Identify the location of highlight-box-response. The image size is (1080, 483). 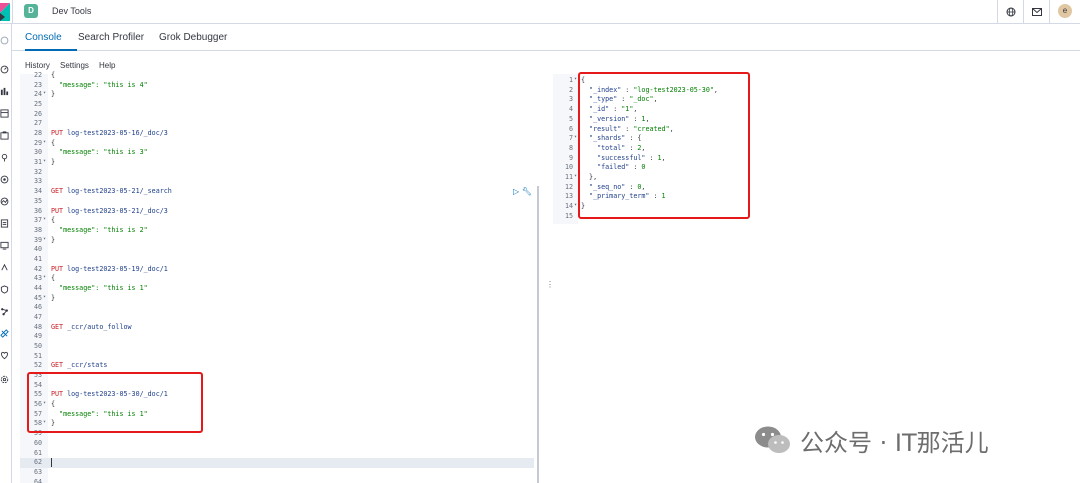
(664, 145).